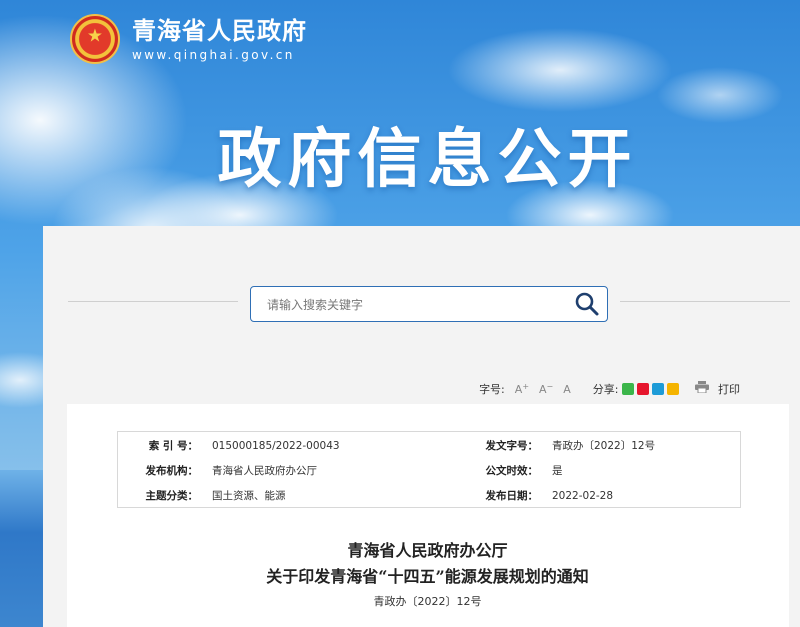 This screenshot has height=627, width=800. I want to click on index-label: 索 引 号：, so click(173, 446).